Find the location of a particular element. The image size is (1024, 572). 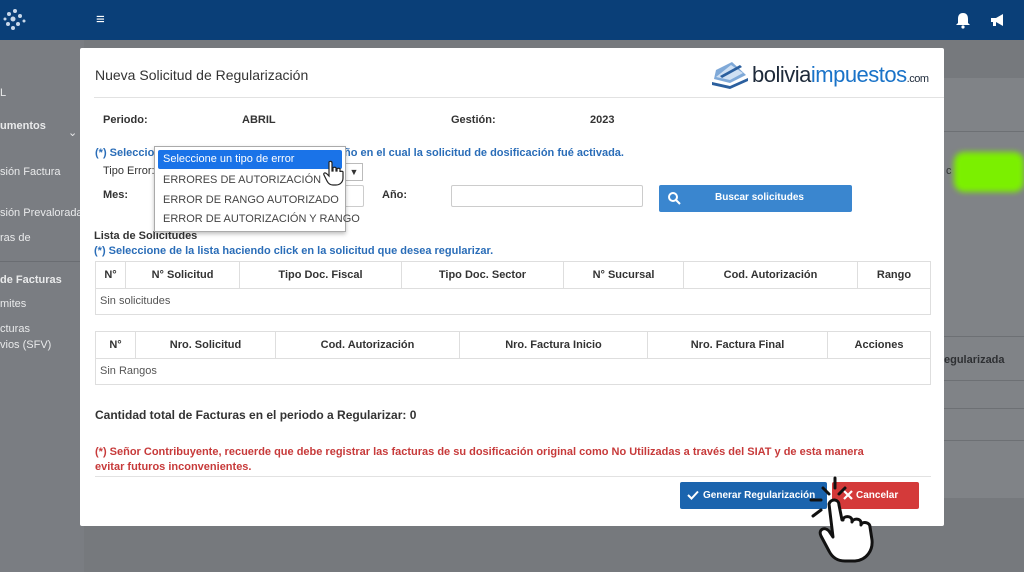

dropdown-option: ERROR DE RANGO AUTORIZADO is located at coordinates (250, 200).